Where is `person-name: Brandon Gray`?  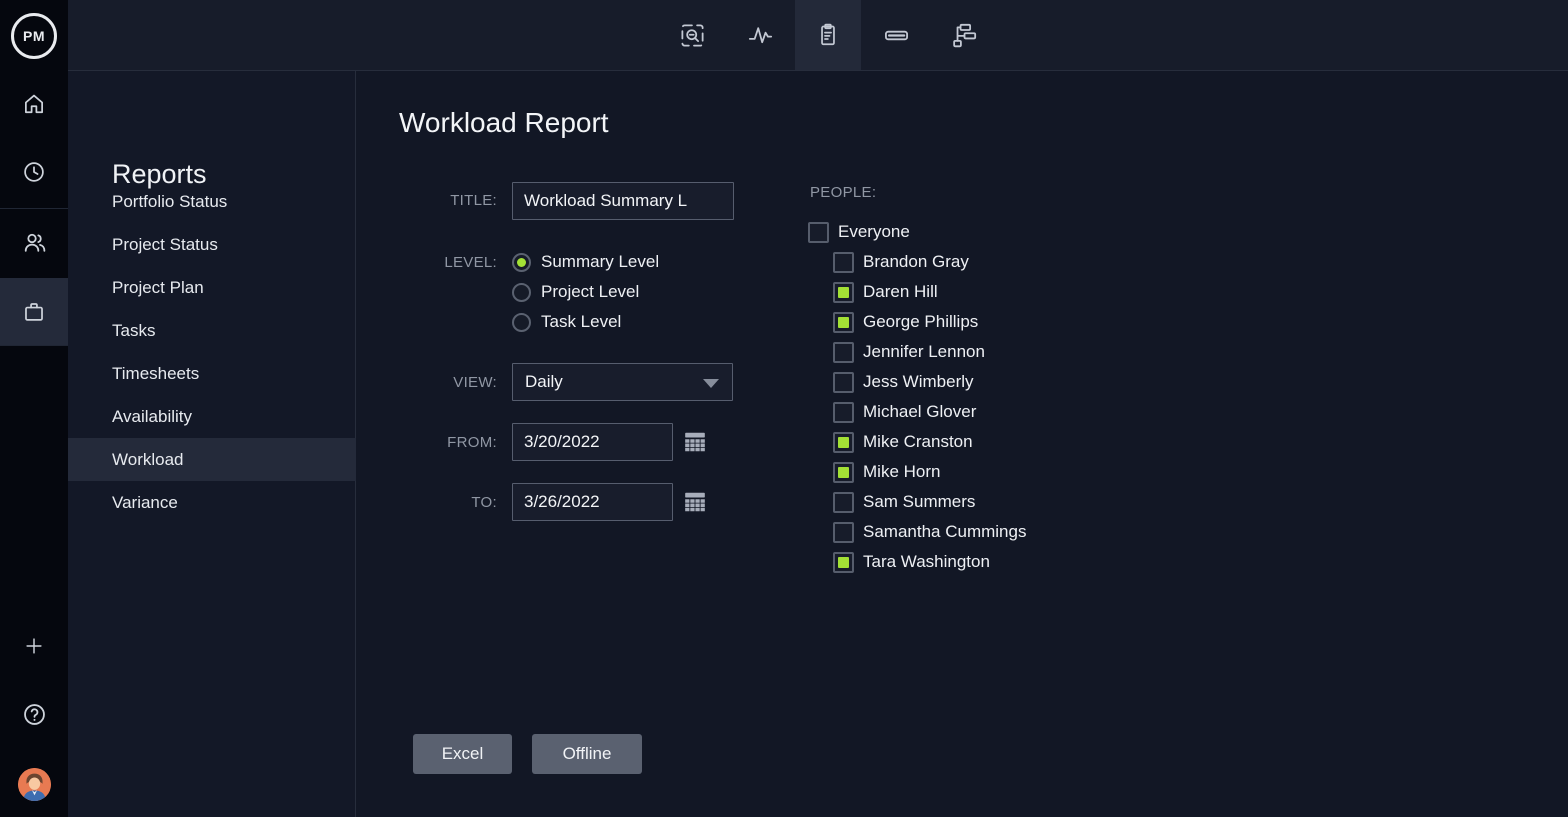
person-name: Brandon Gray is located at coordinates (916, 261).